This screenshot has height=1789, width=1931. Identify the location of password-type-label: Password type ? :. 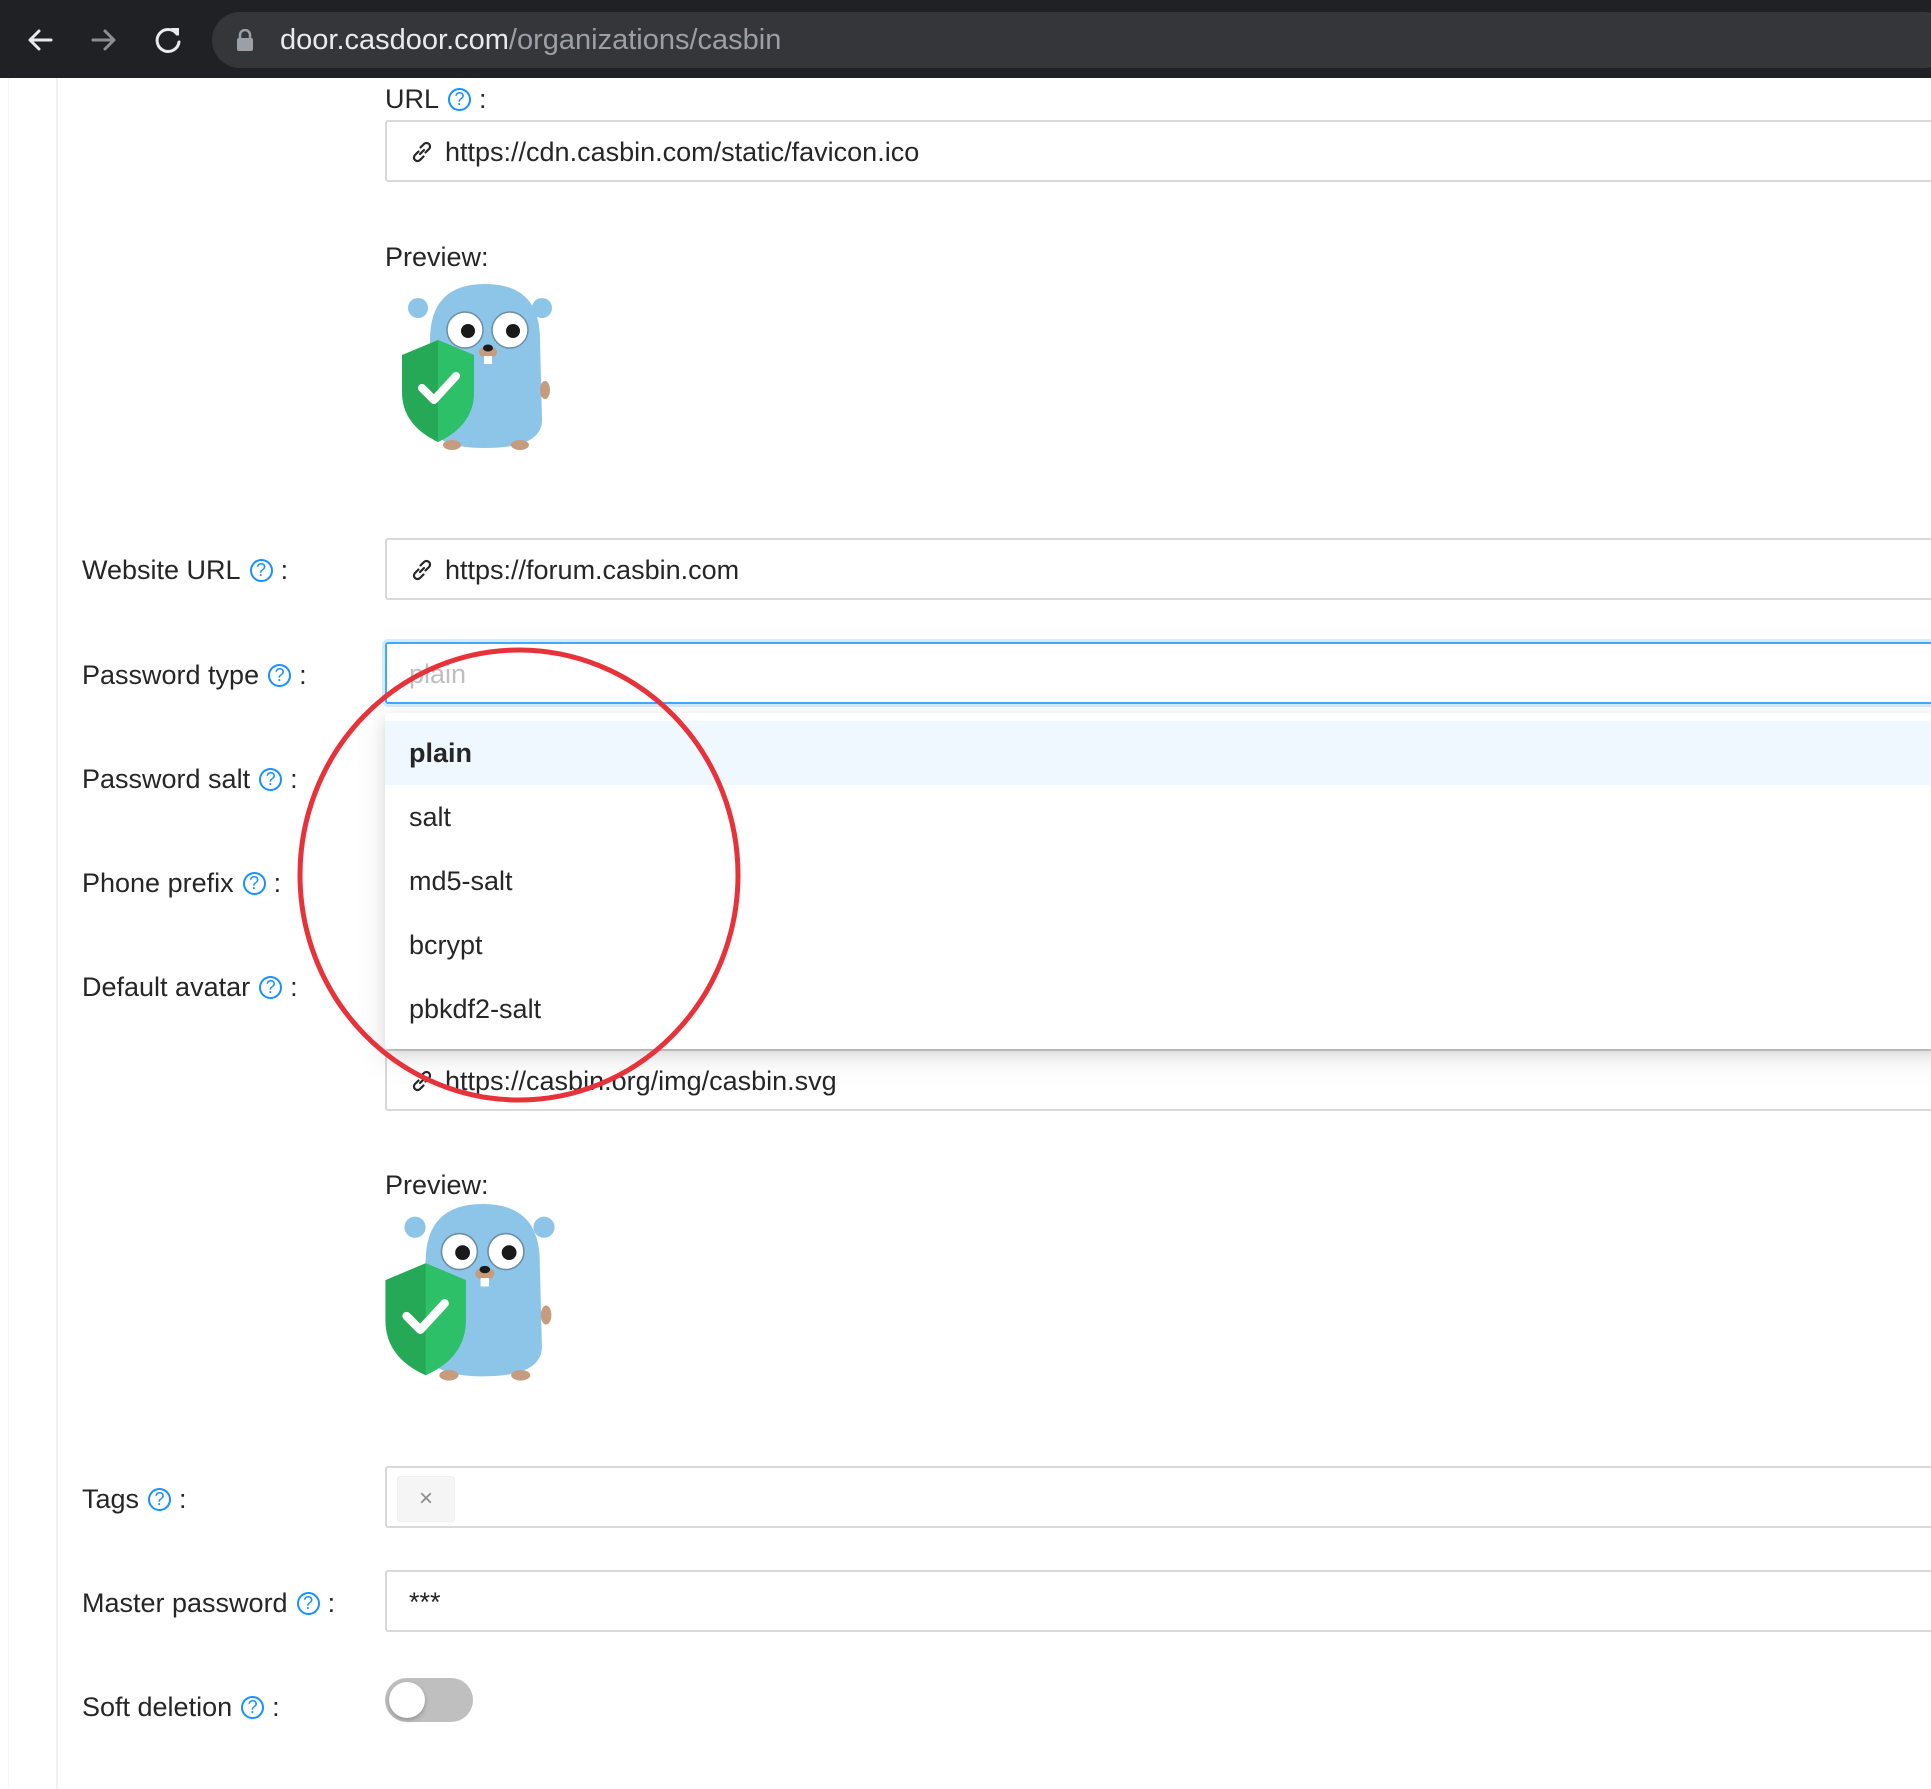
(194, 675).